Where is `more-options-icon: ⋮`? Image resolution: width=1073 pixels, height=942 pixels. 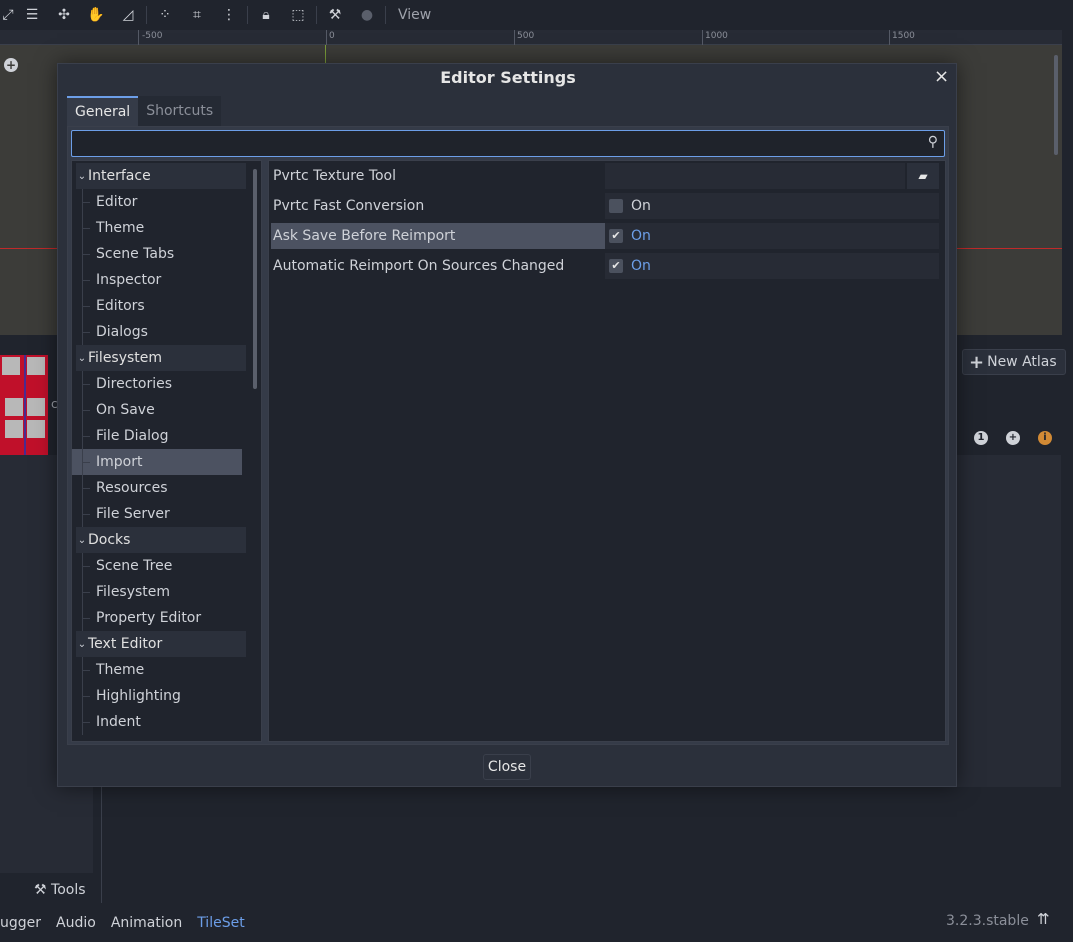 more-options-icon: ⋮ is located at coordinates (229, 15).